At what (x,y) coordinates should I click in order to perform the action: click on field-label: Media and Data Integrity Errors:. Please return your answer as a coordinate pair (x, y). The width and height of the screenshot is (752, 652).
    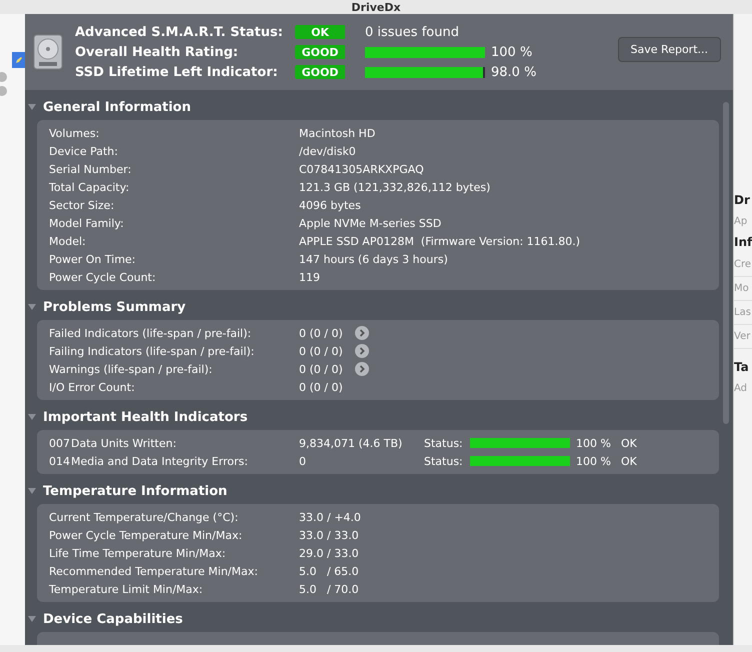
    Looking at the image, I should click on (160, 461).